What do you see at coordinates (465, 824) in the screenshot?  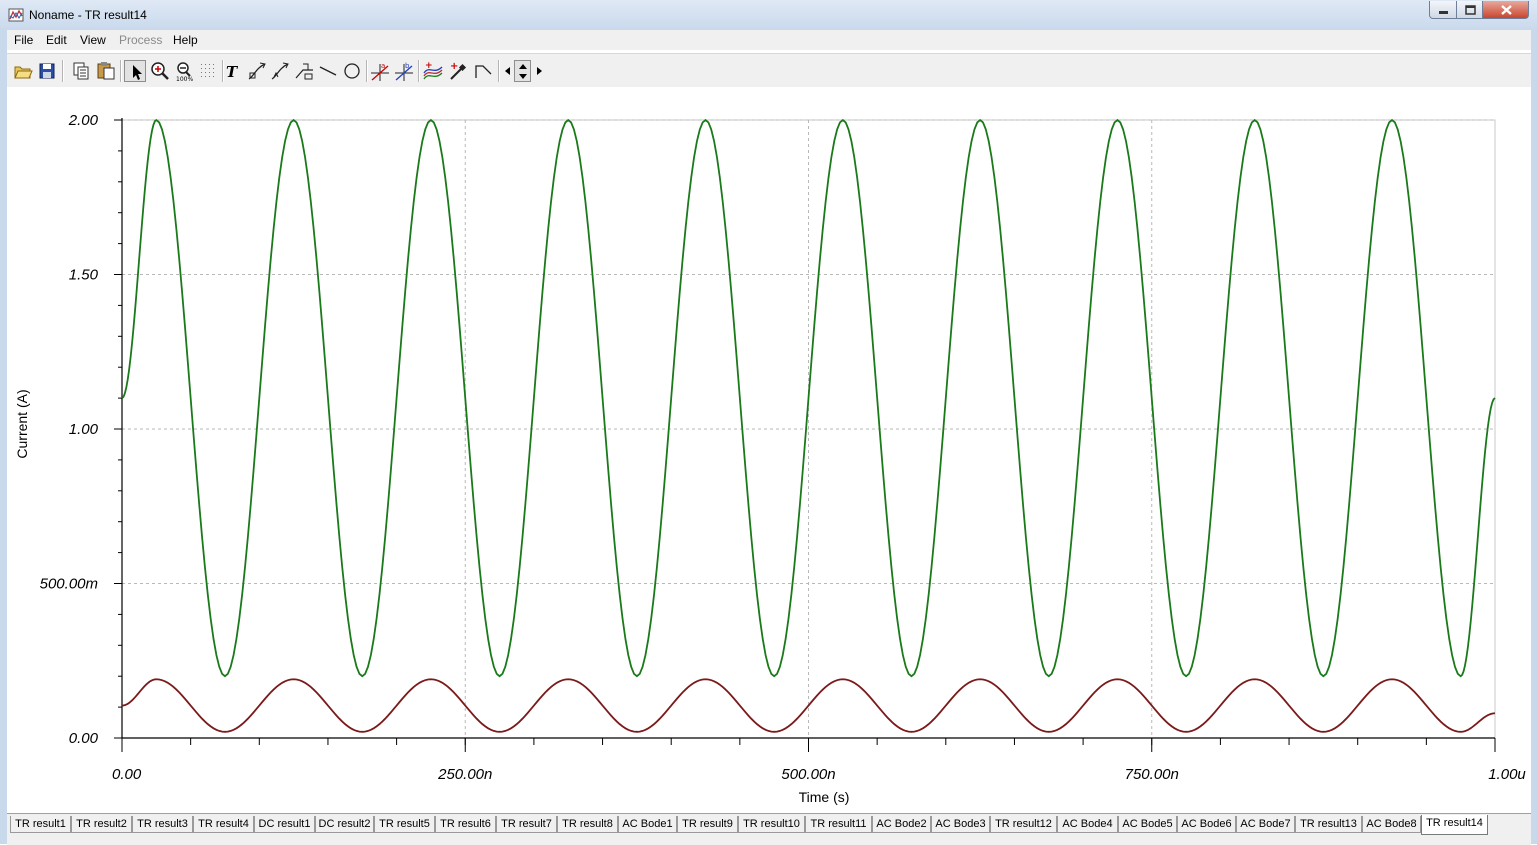 I see `tab-tr-result6: TR result6` at bounding box center [465, 824].